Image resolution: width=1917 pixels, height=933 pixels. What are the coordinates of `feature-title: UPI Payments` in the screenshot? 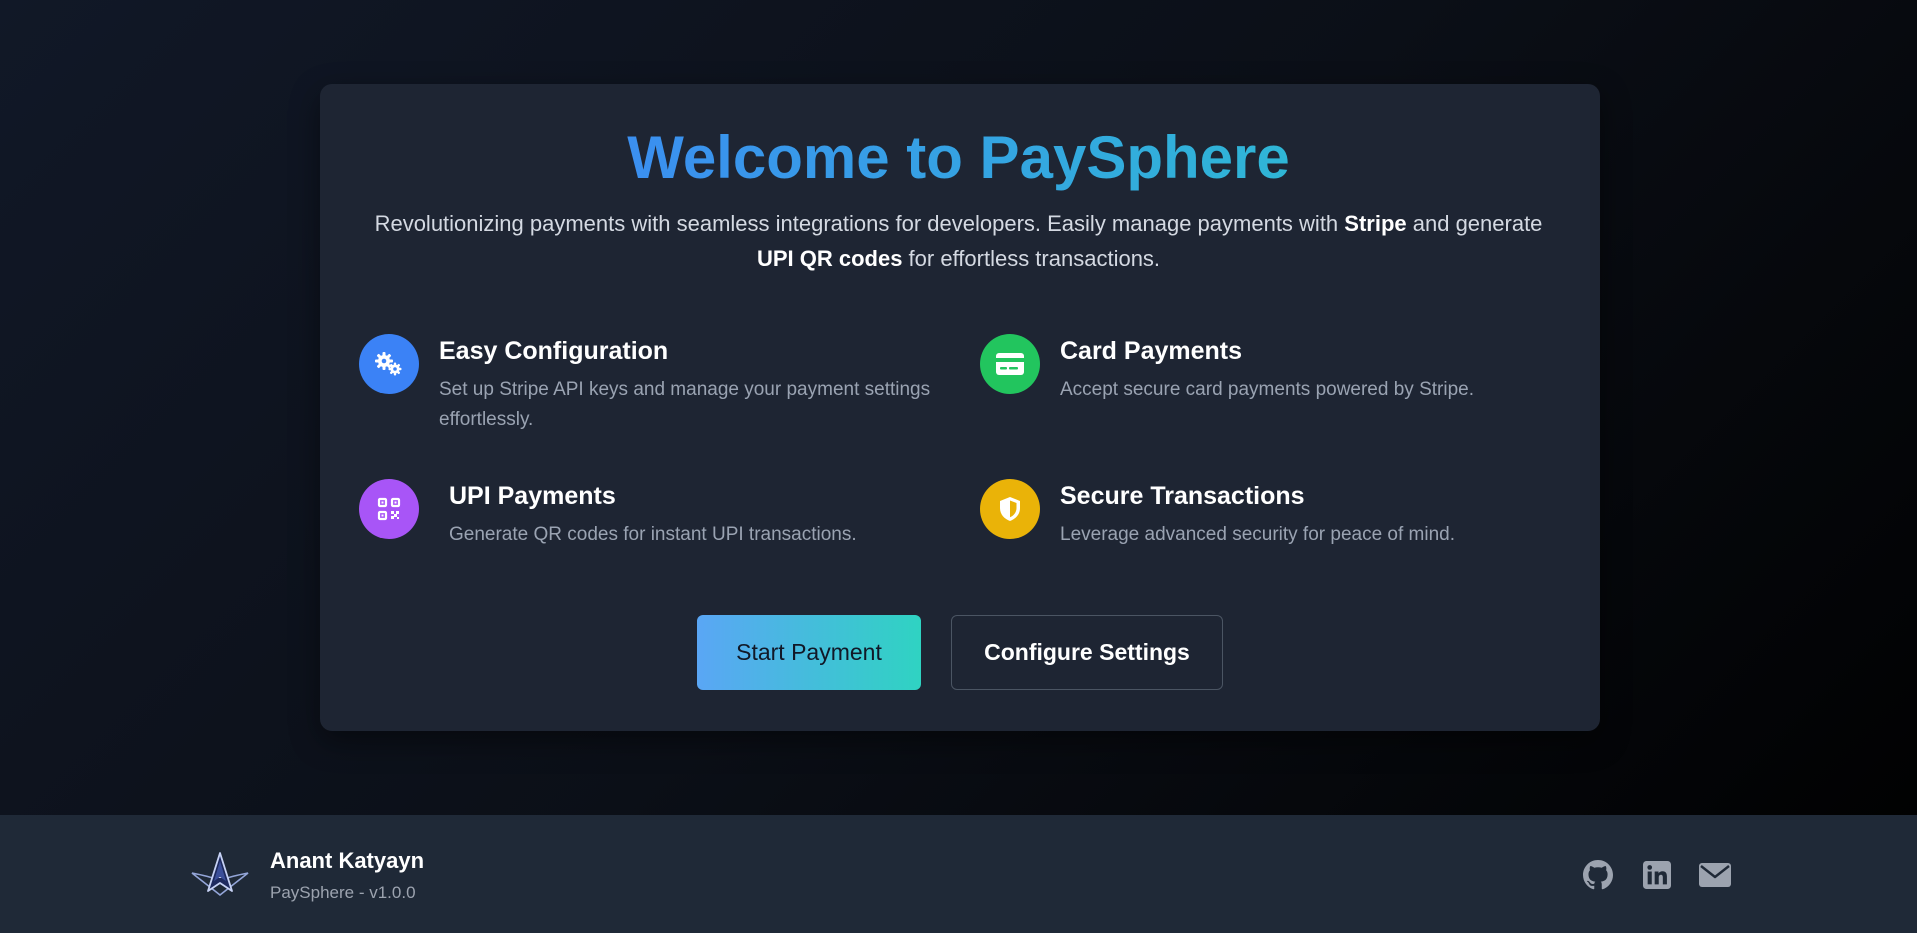 It's located at (532, 496).